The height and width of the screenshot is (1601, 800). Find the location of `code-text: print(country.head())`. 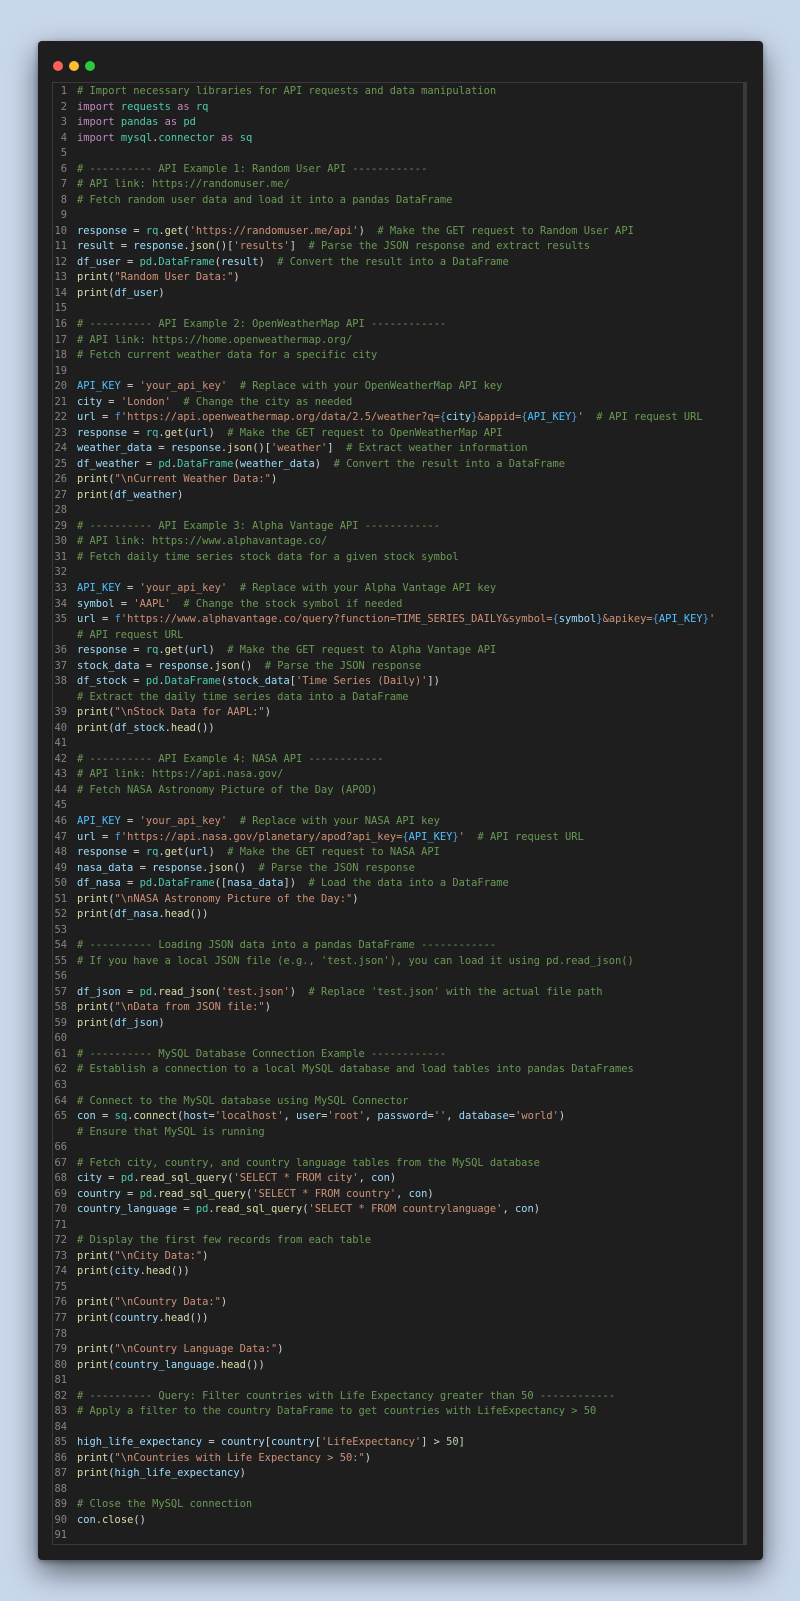

code-text: print(country.head()) is located at coordinates (411, 1319).